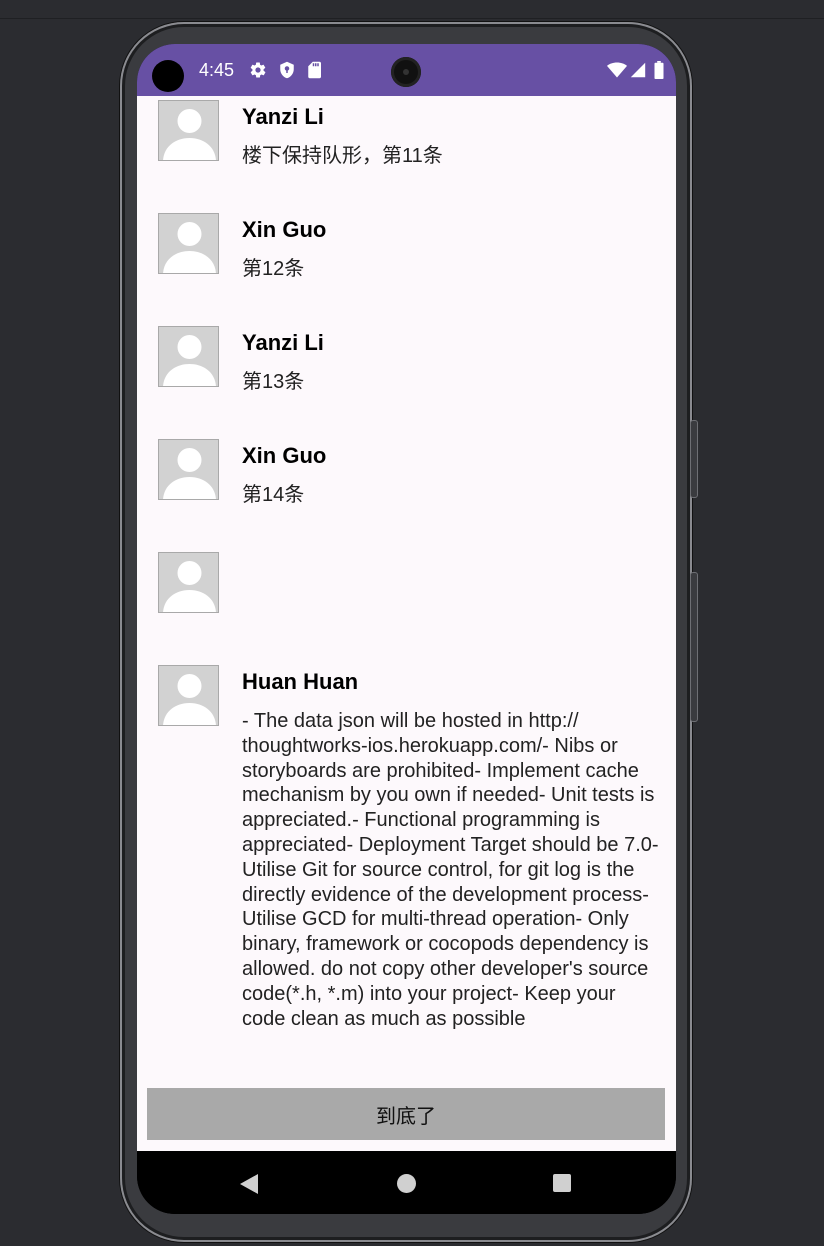 The image size is (824, 1246). What do you see at coordinates (406, 1186) in the screenshot?
I see `home-icon` at bounding box center [406, 1186].